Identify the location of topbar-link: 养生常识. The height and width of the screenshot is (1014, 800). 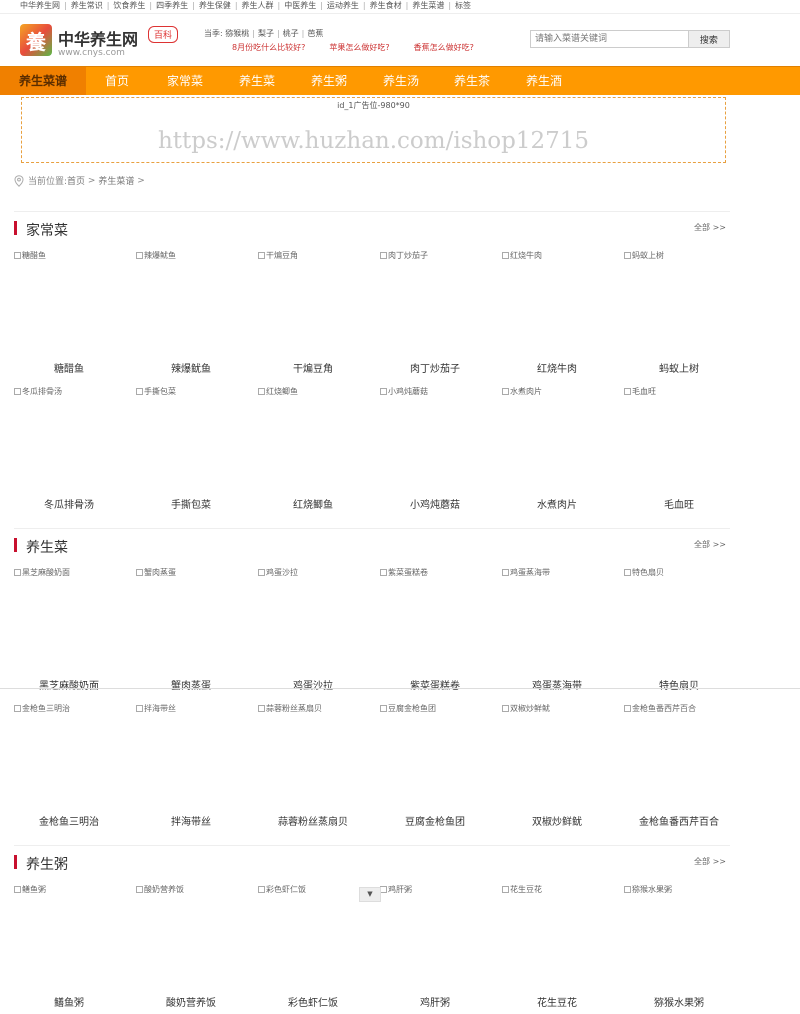
(87, 5).